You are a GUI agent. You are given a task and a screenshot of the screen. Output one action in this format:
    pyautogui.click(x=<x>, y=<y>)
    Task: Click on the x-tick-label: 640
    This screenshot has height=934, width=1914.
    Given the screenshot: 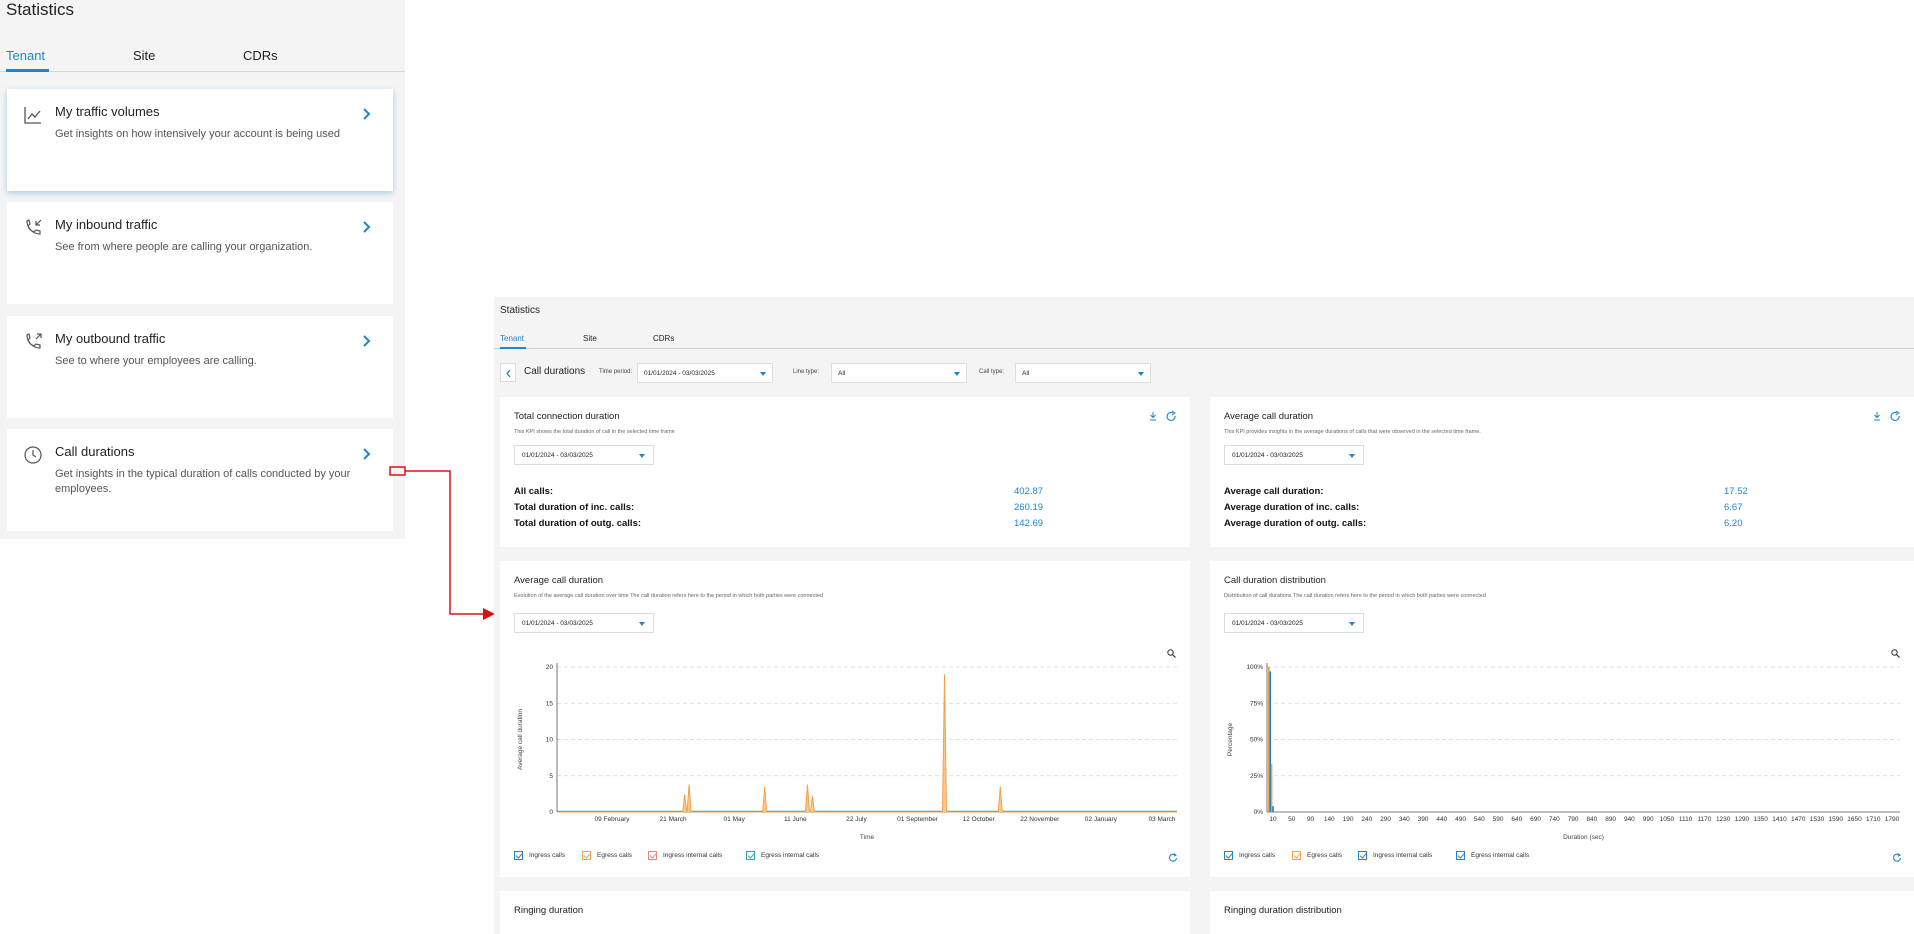 What is the action you would take?
    pyautogui.click(x=1516, y=819)
    